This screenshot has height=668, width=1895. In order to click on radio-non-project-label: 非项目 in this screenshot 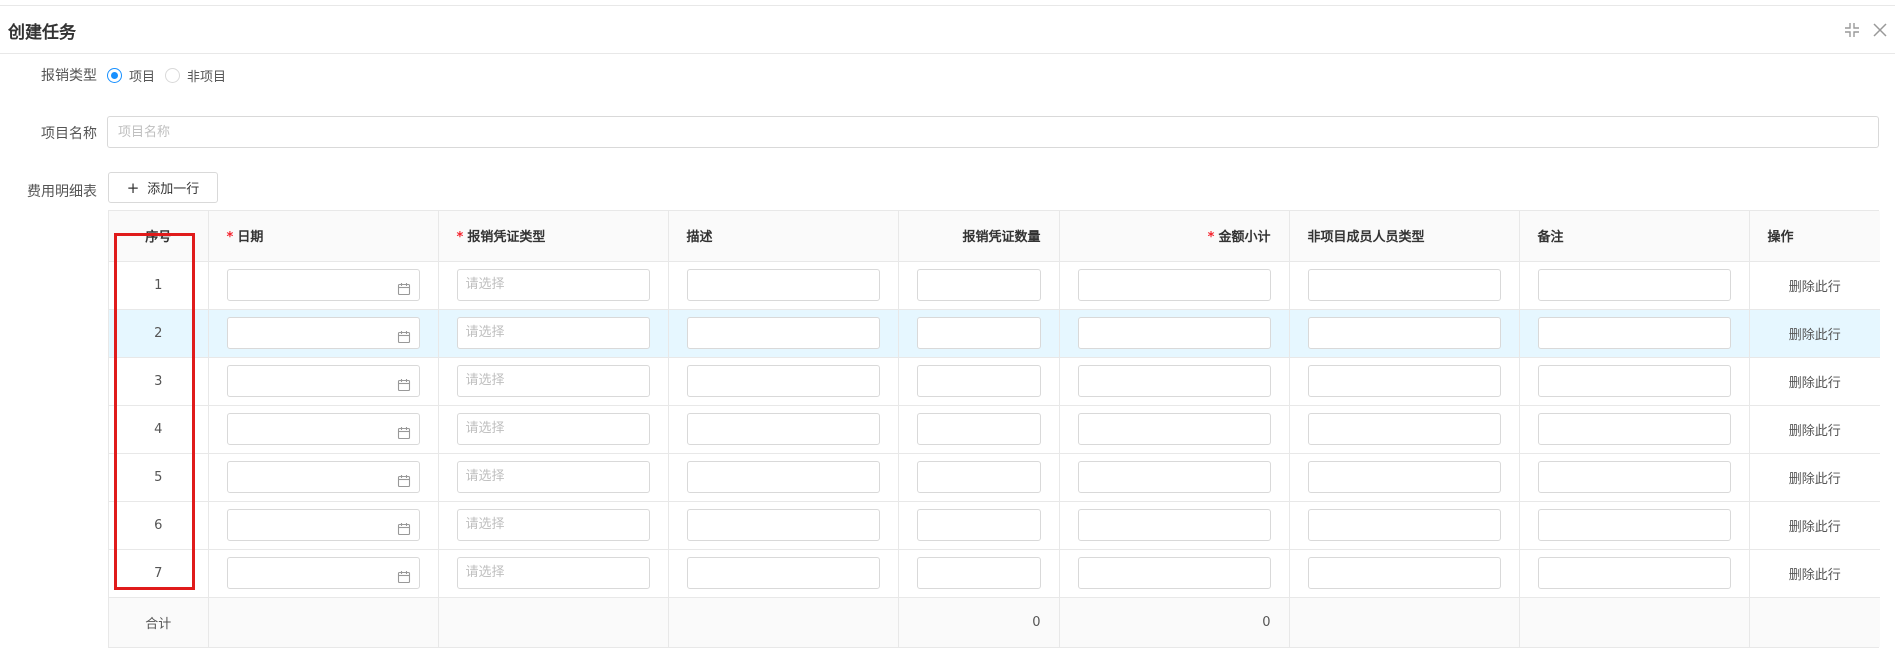, I will do `click(207, 77)`.